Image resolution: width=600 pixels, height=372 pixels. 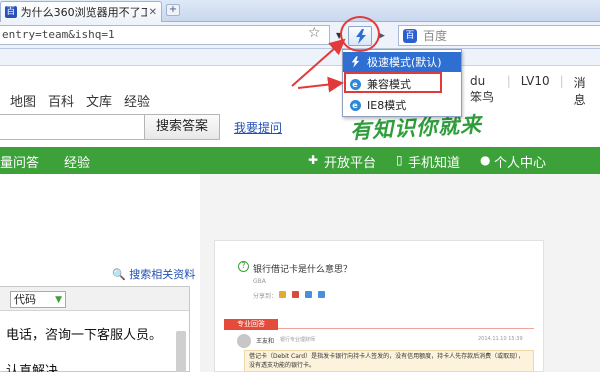 I want to click on annotation-arrows, so click(x=318, y=65).